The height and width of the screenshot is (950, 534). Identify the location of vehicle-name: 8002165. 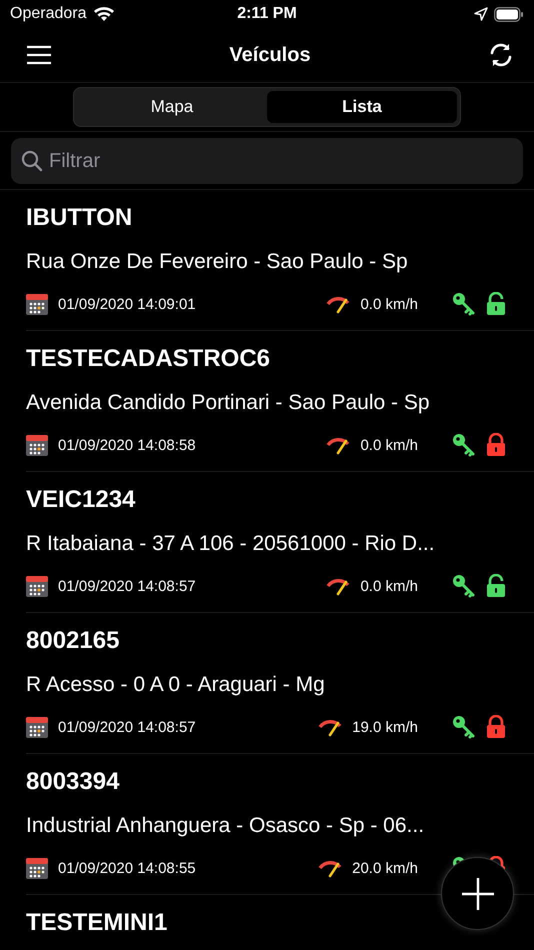
(73, 641).